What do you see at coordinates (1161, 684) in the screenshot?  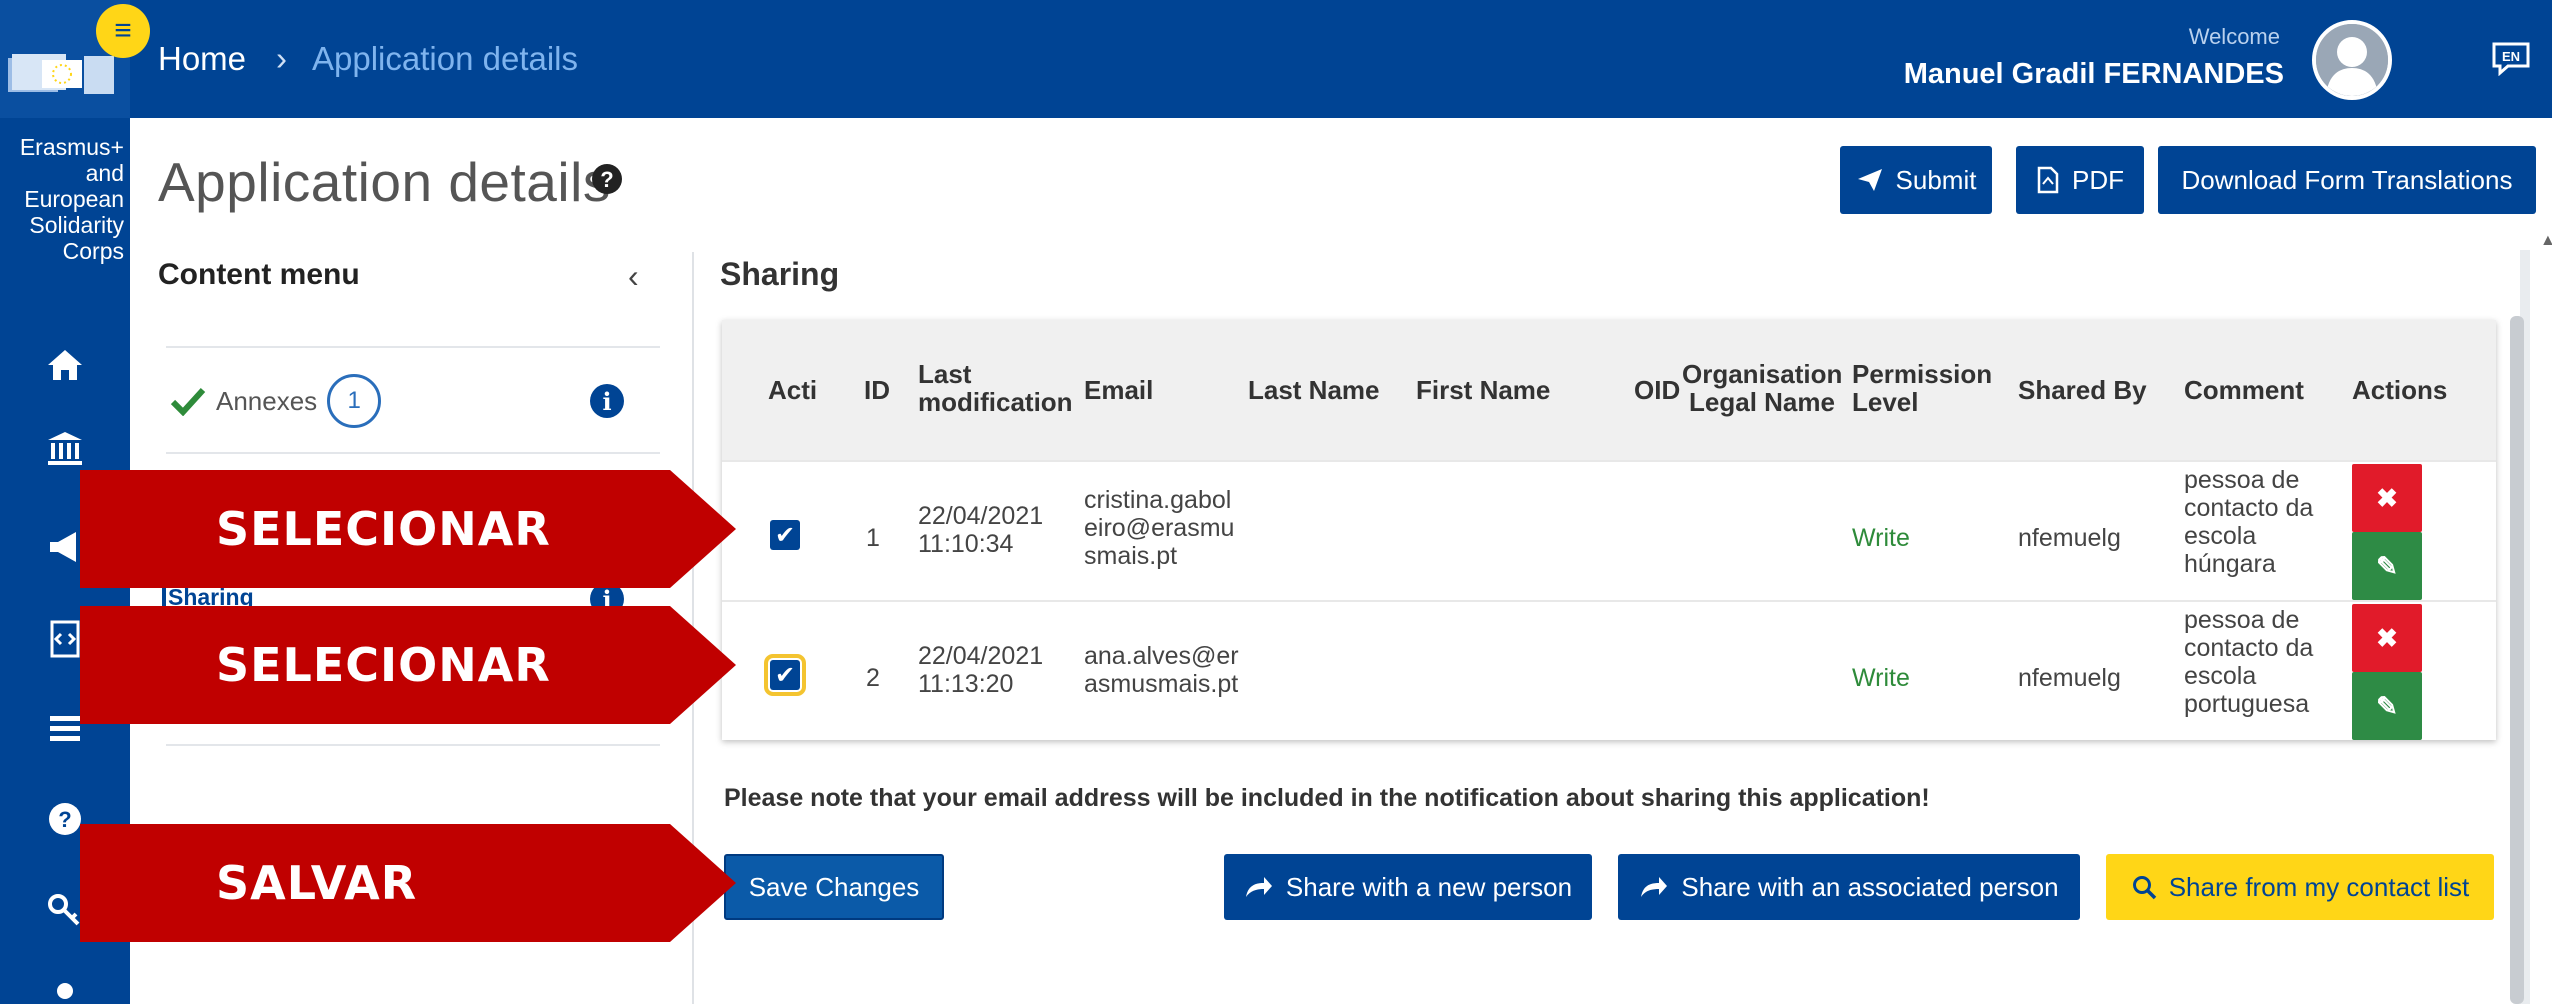 I see `cell-email-line: asmusmais.pt` at bounding box center [1161, 684].